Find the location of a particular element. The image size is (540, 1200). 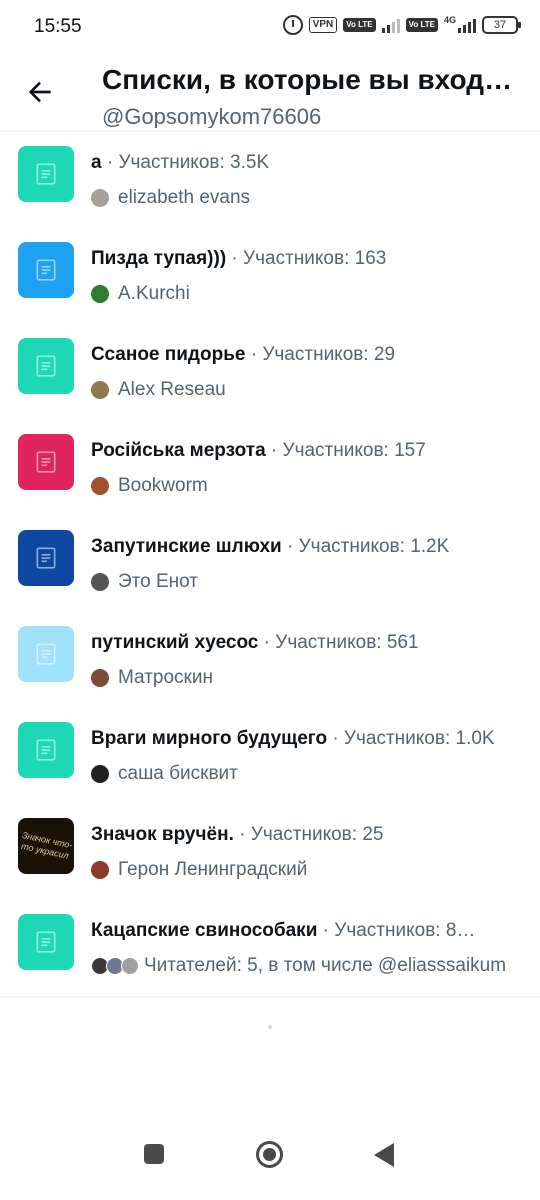

list-name: а is located at coordinates (96, 162).